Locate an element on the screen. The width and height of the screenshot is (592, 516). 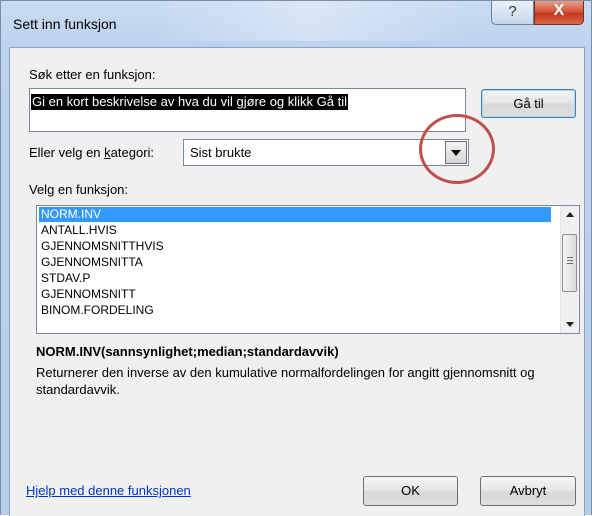
help-link: Hjelp med denne funksjonen is located at coordinates (108, 490).